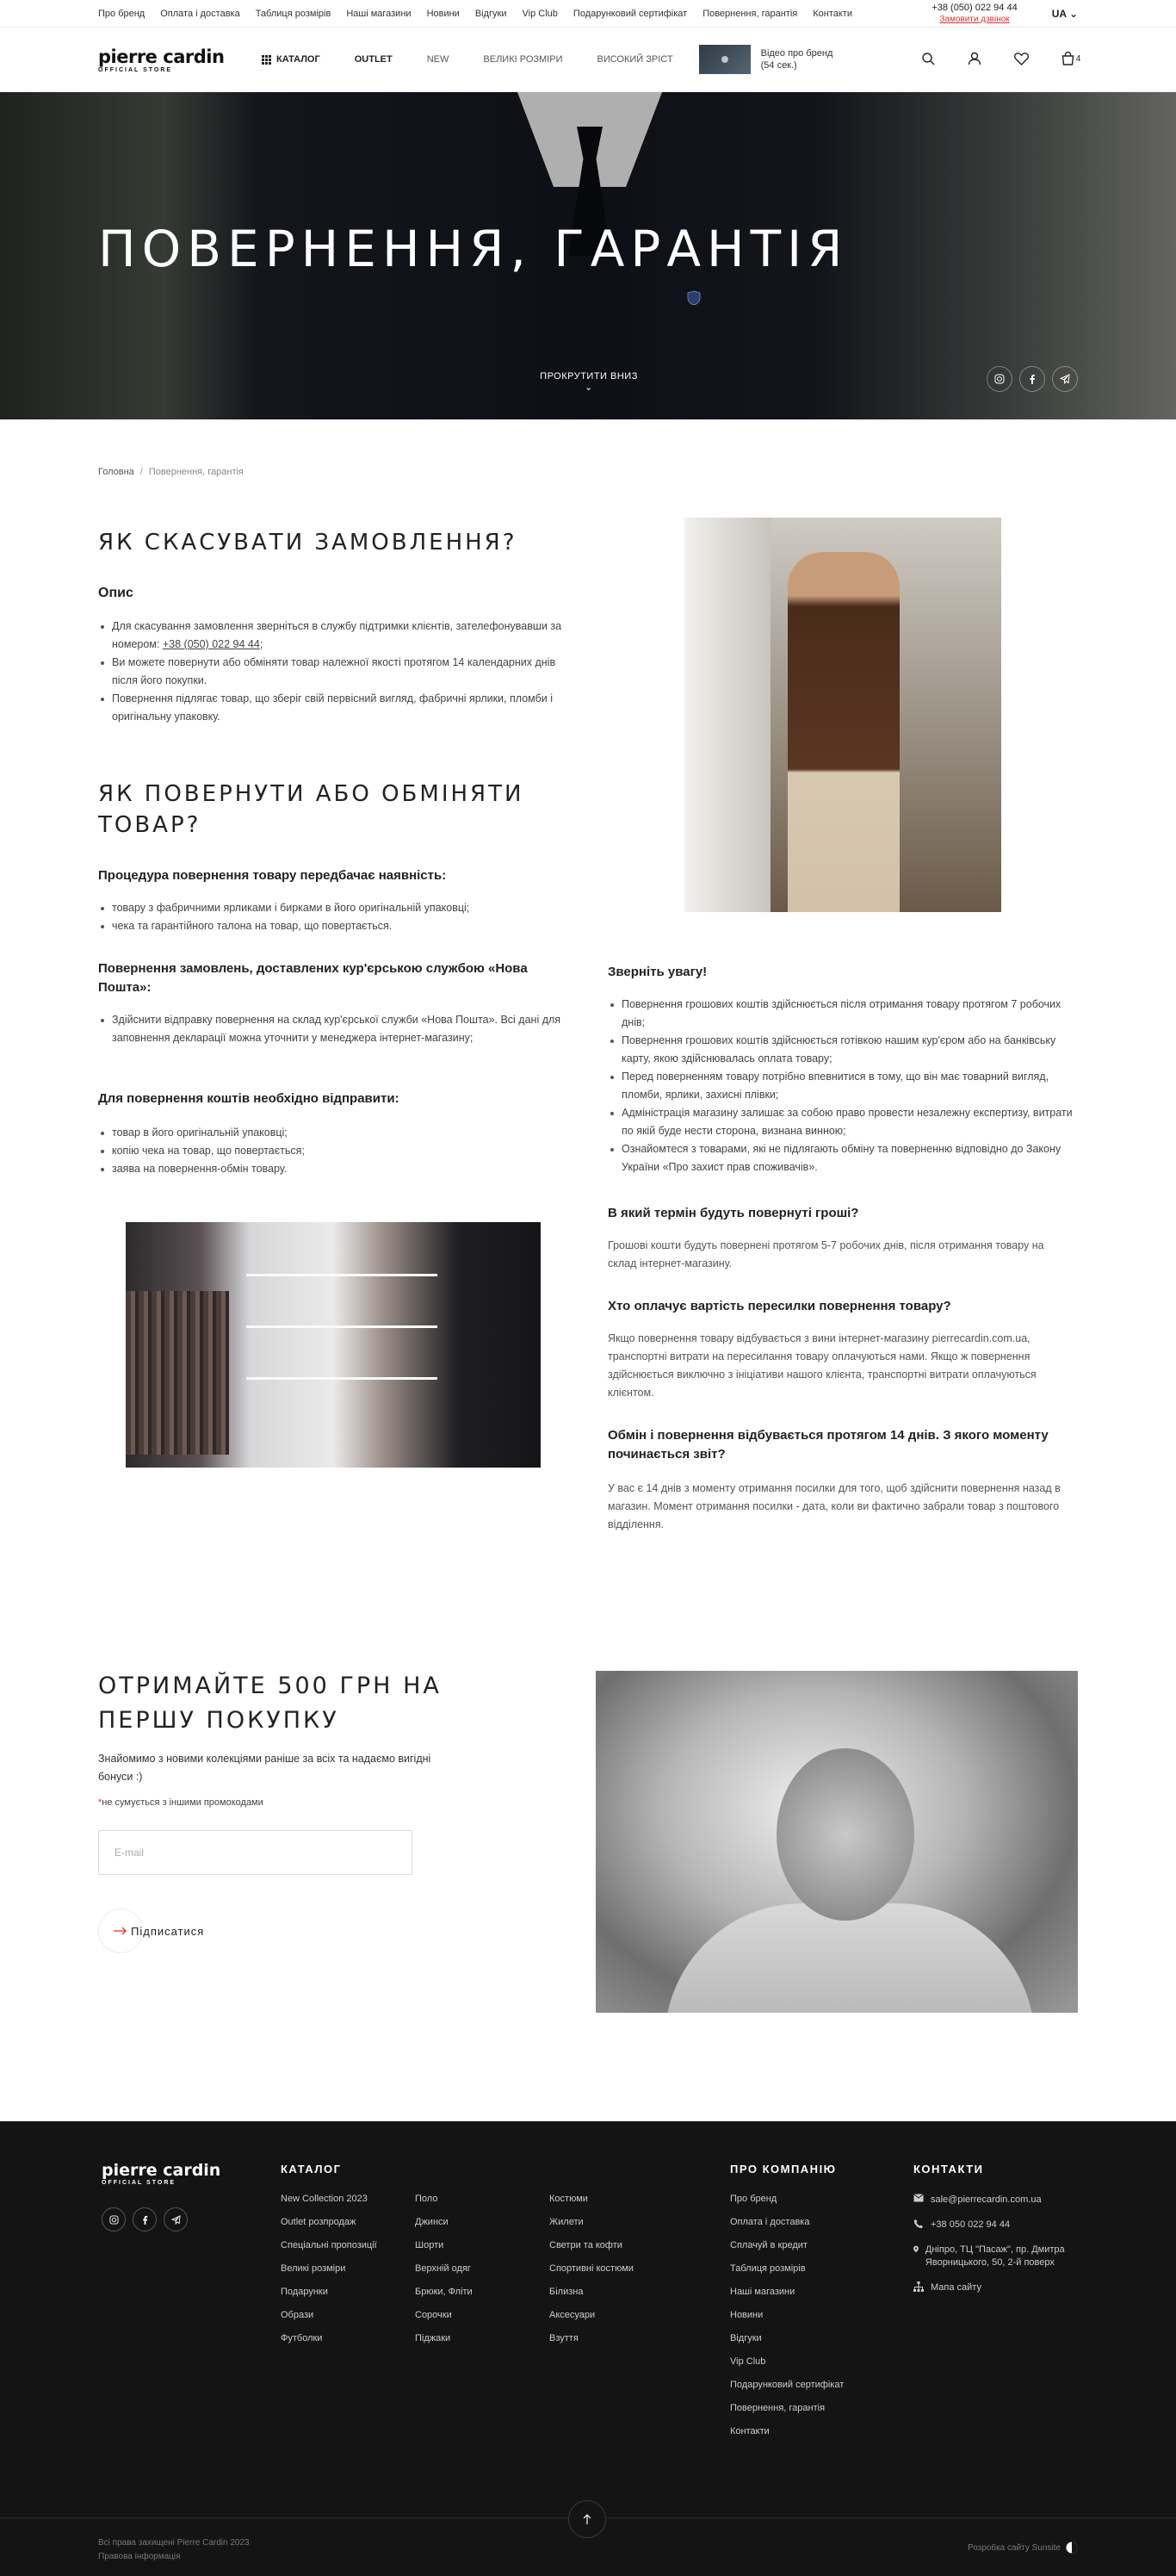  What do you see at coordinates (837, 1842) in the screenshot?
I see `newsletter-photo` at bounding box center [837, 1842].